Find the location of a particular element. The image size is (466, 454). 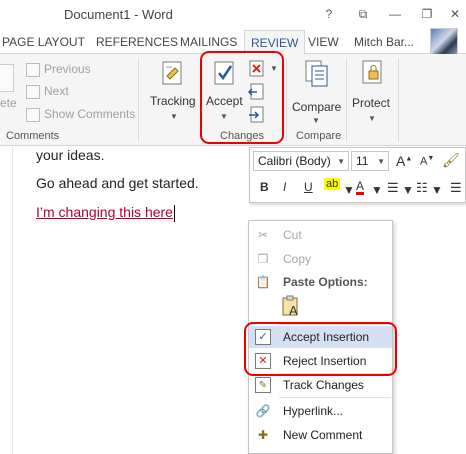

minimize-button: — is located at coordinates (395, 14).